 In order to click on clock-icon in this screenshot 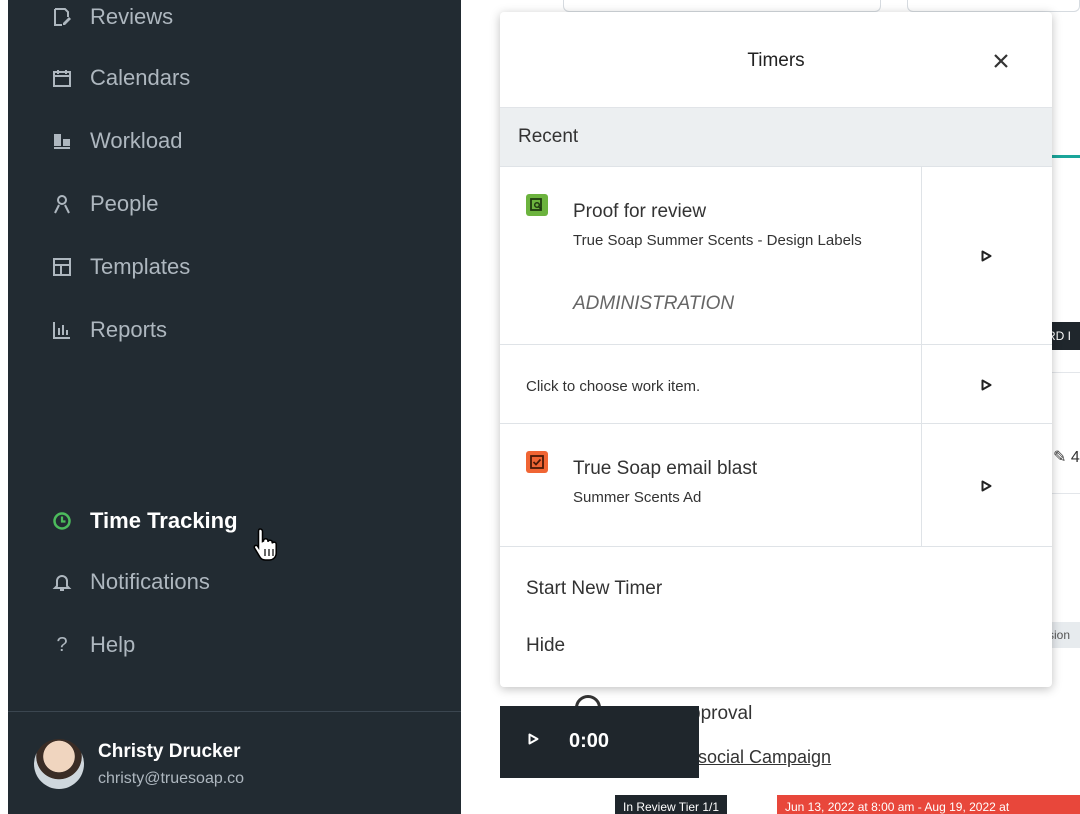, I will do `click(62, 521)`.